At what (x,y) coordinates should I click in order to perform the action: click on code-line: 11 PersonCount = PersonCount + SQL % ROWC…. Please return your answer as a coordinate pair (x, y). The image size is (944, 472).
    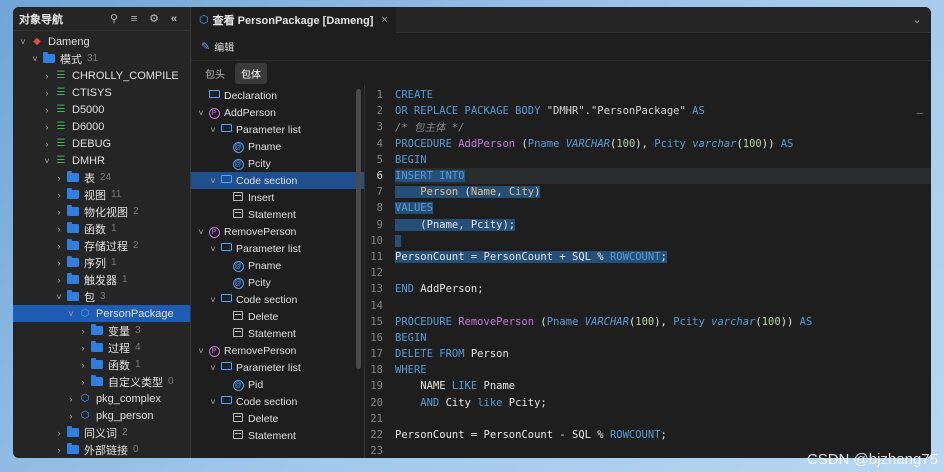
    Looking at the image, I should click on (648, 257).